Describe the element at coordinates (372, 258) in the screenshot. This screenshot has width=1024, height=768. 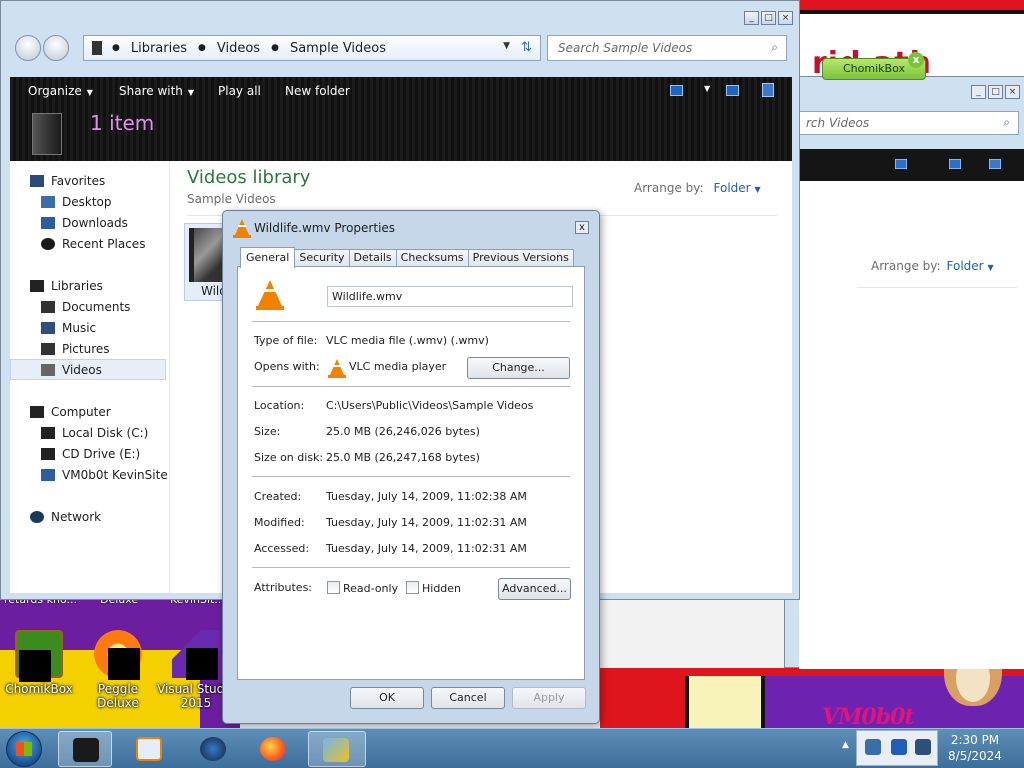
I see `tab-details: Details` at that location.